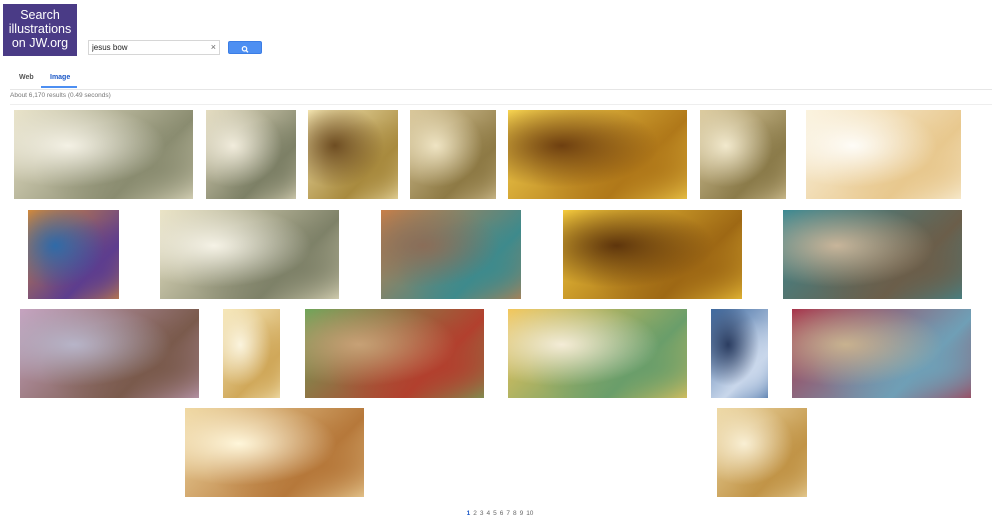  I want to click on page-link: 10, so click(529, 513).